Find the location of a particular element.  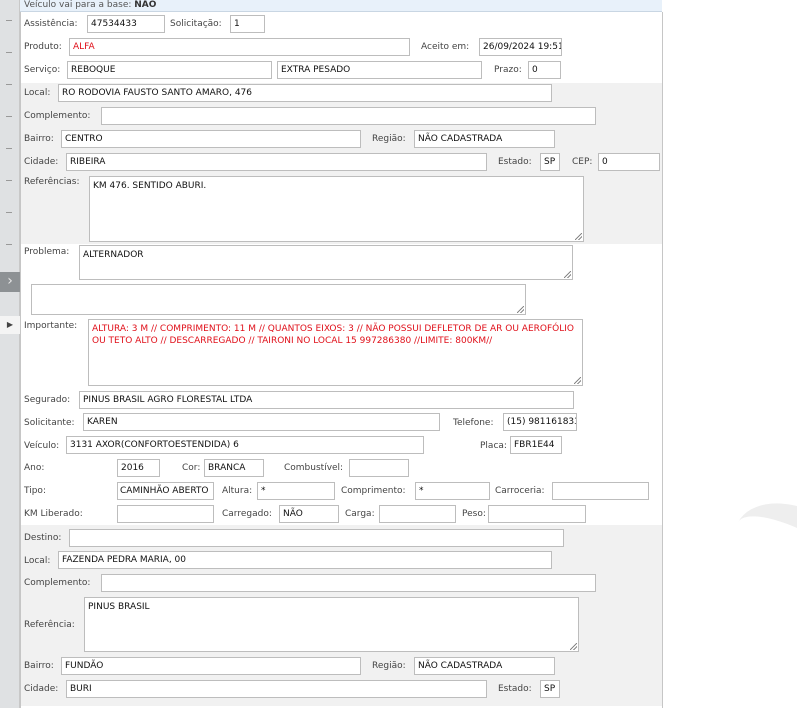

combustivel-label: Combustível: is located at coordinates (314, 468).